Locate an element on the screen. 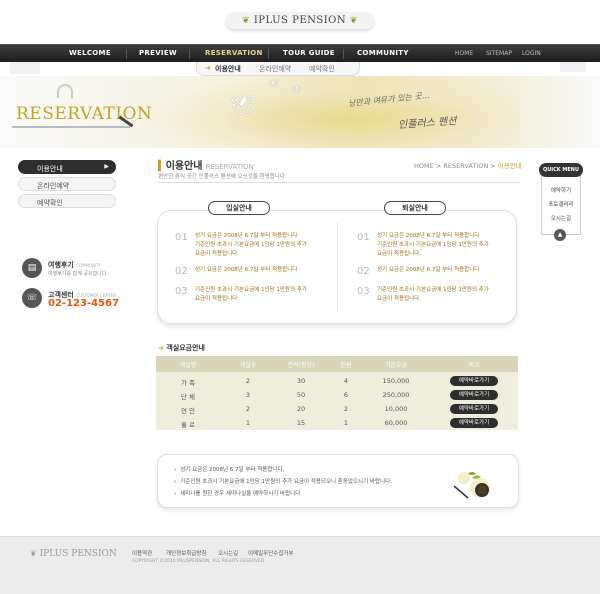  footer-link-terms: 이용약관 is located at coordinates (142, 553).